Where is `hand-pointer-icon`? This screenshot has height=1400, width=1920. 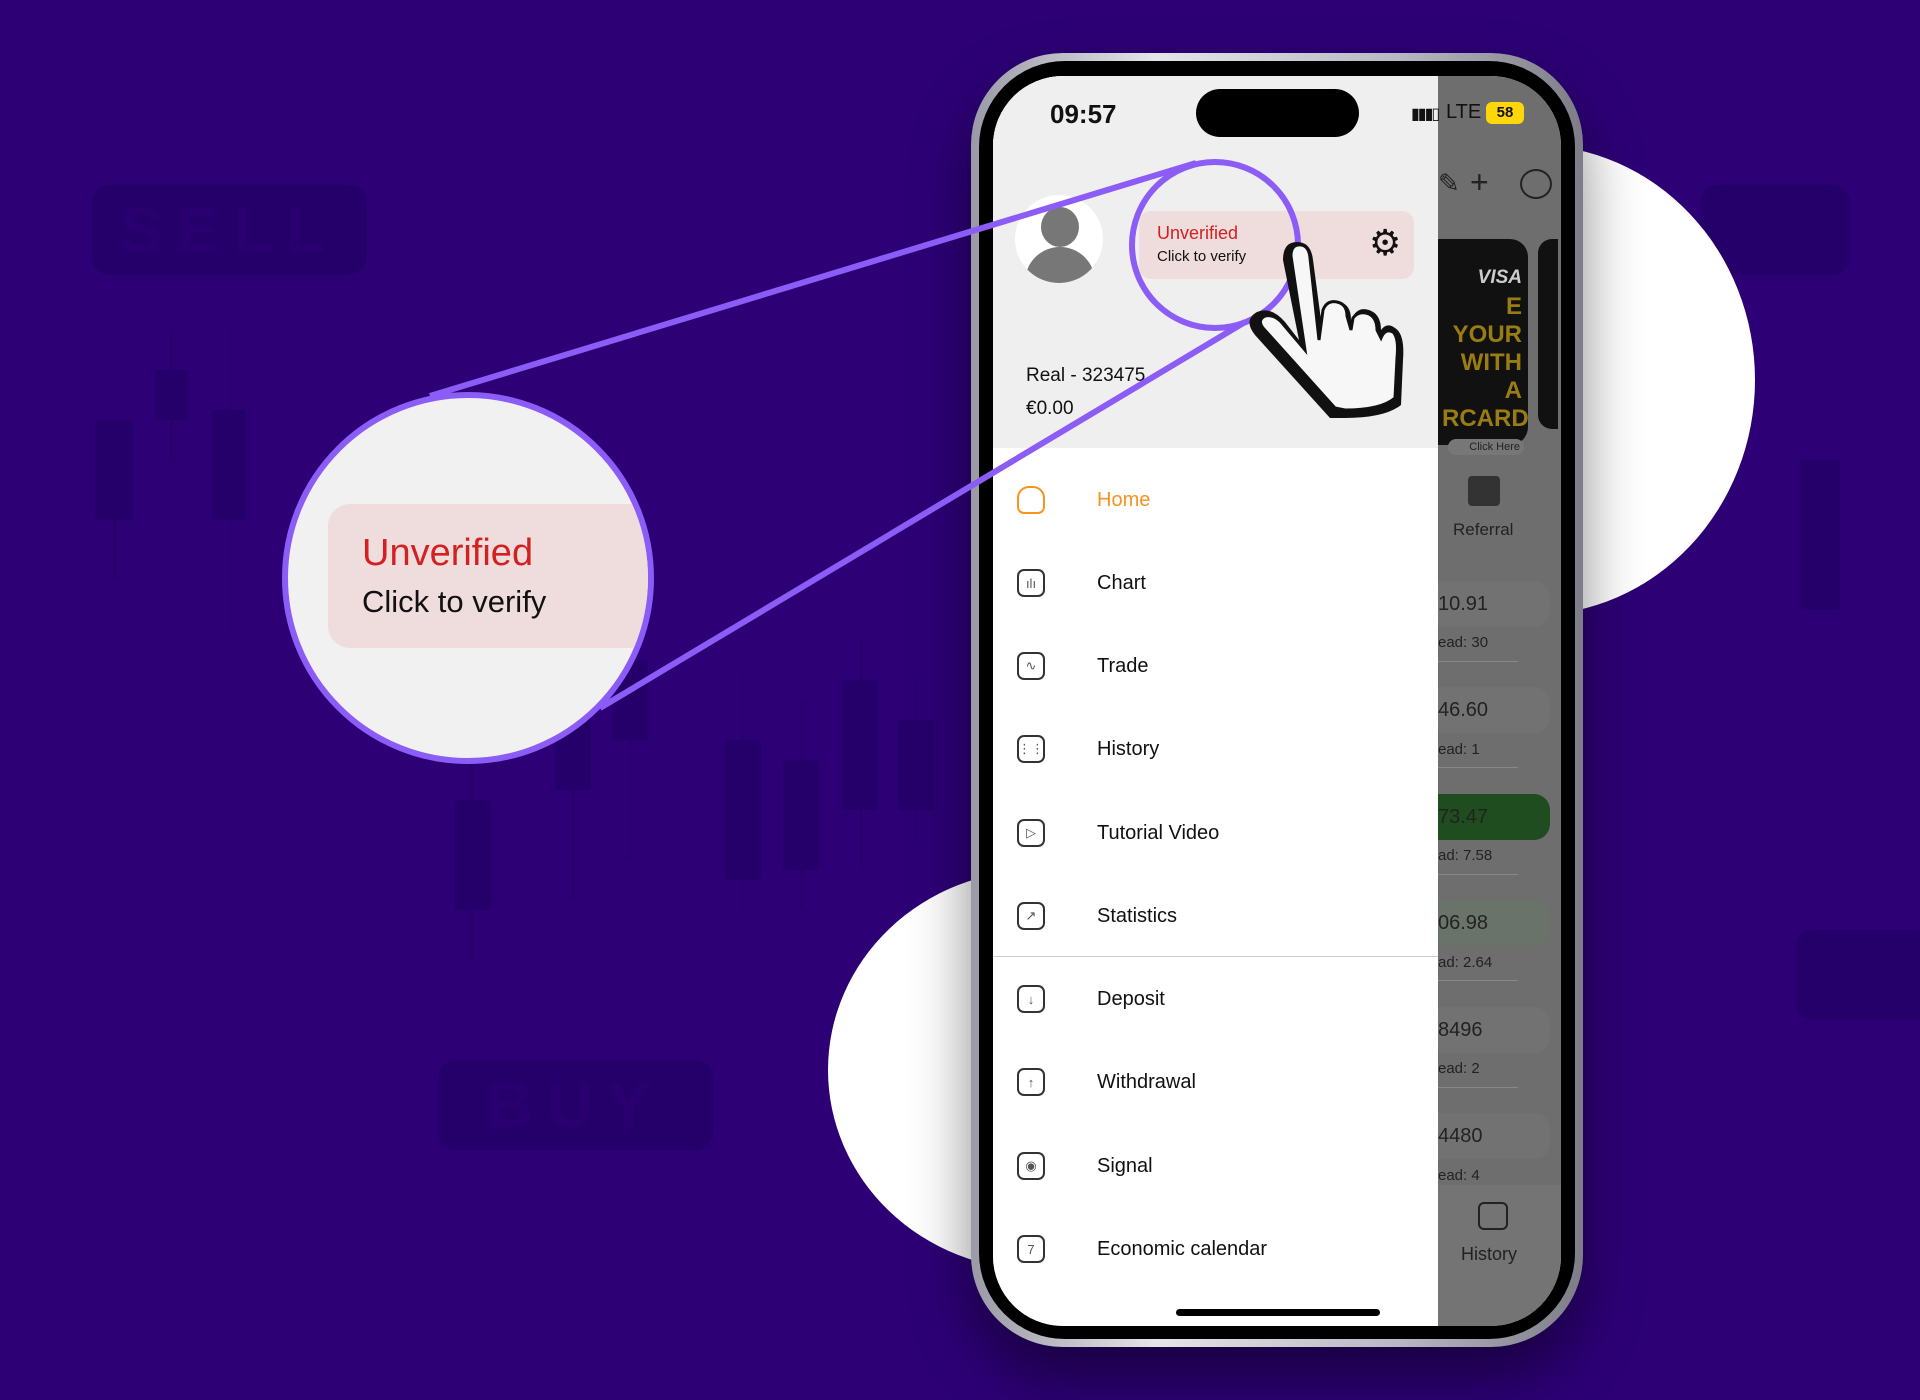
hand-pointer-icon is located at coordinates (1326, 330).